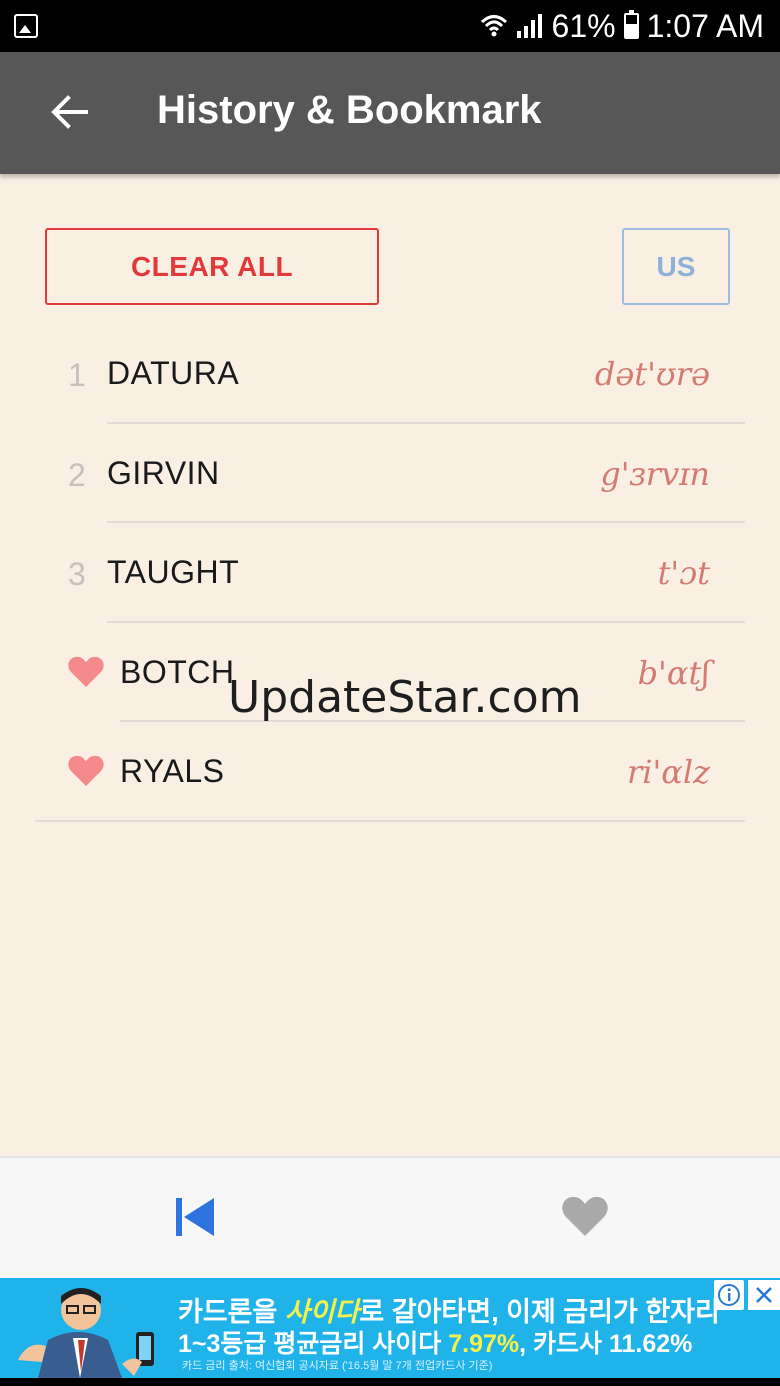 The width and height of the screenshot is (780, 1386). I want to click on list-item: 2 GIRVIN g'ɜrvɪn, so click(390, 473).